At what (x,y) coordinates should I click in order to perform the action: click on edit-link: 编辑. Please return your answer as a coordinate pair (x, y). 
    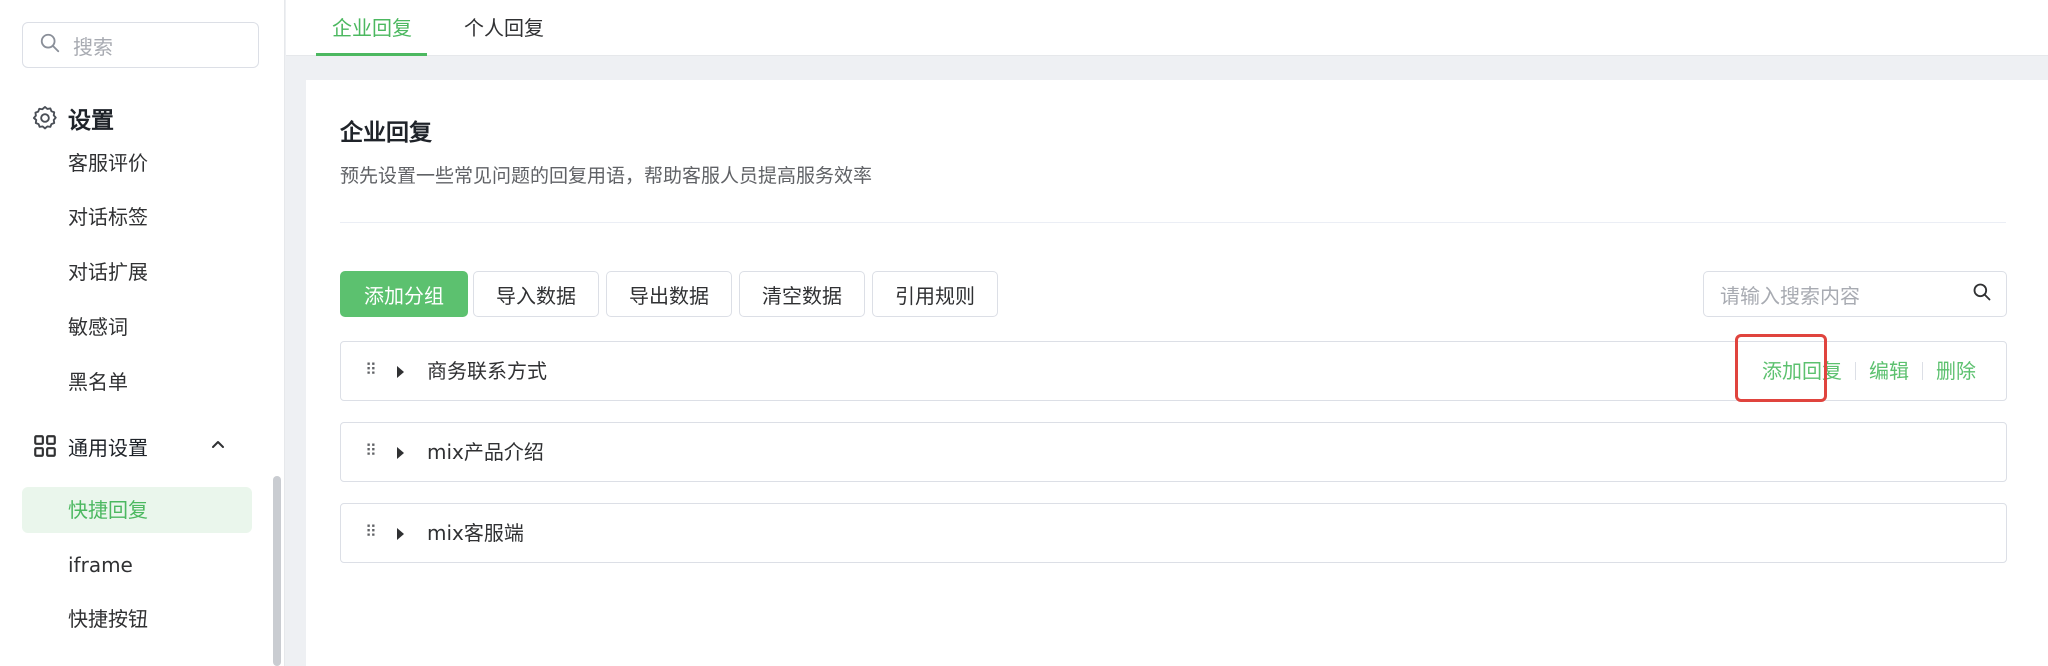
    Looking at the image, I should click on (1889, 371).